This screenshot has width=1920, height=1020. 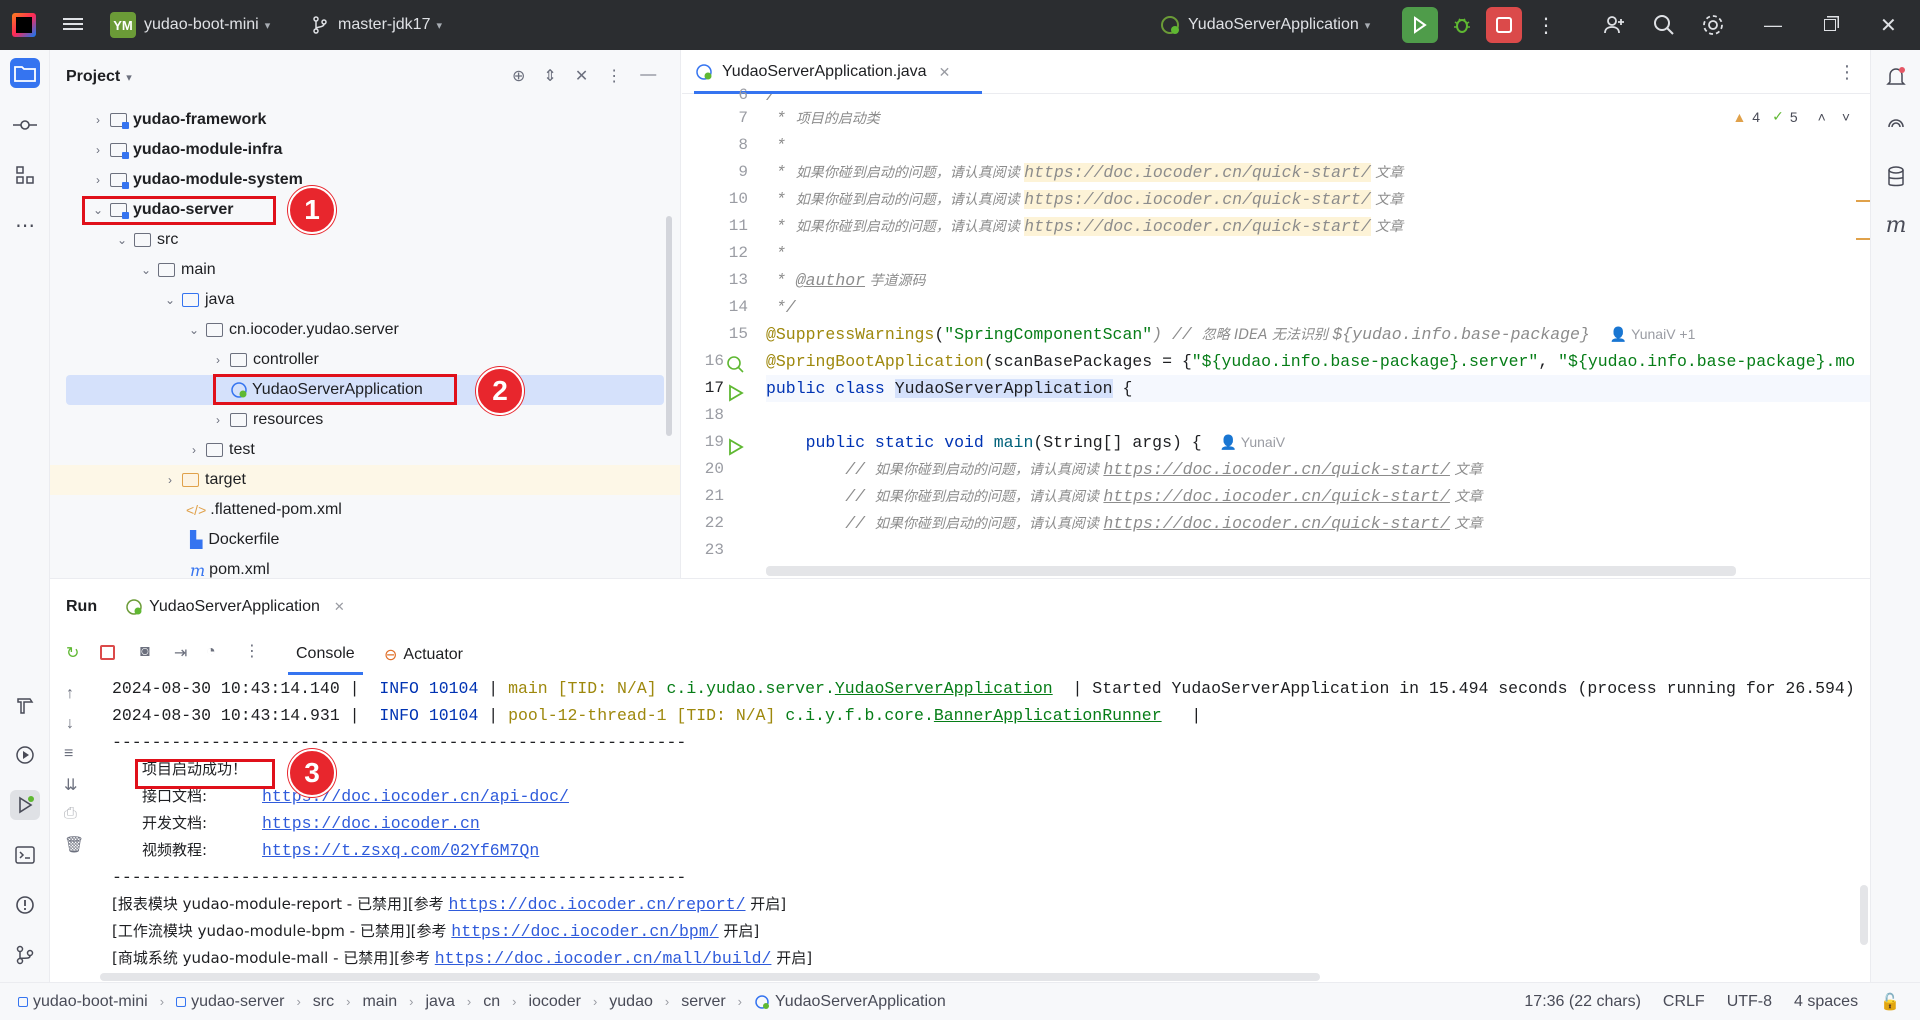 What do you see at coordinates (822, 72) in the screenshot?
I see `editor-tab: YudaoServerApplication.java ✕` at bounding box center [822, 72].